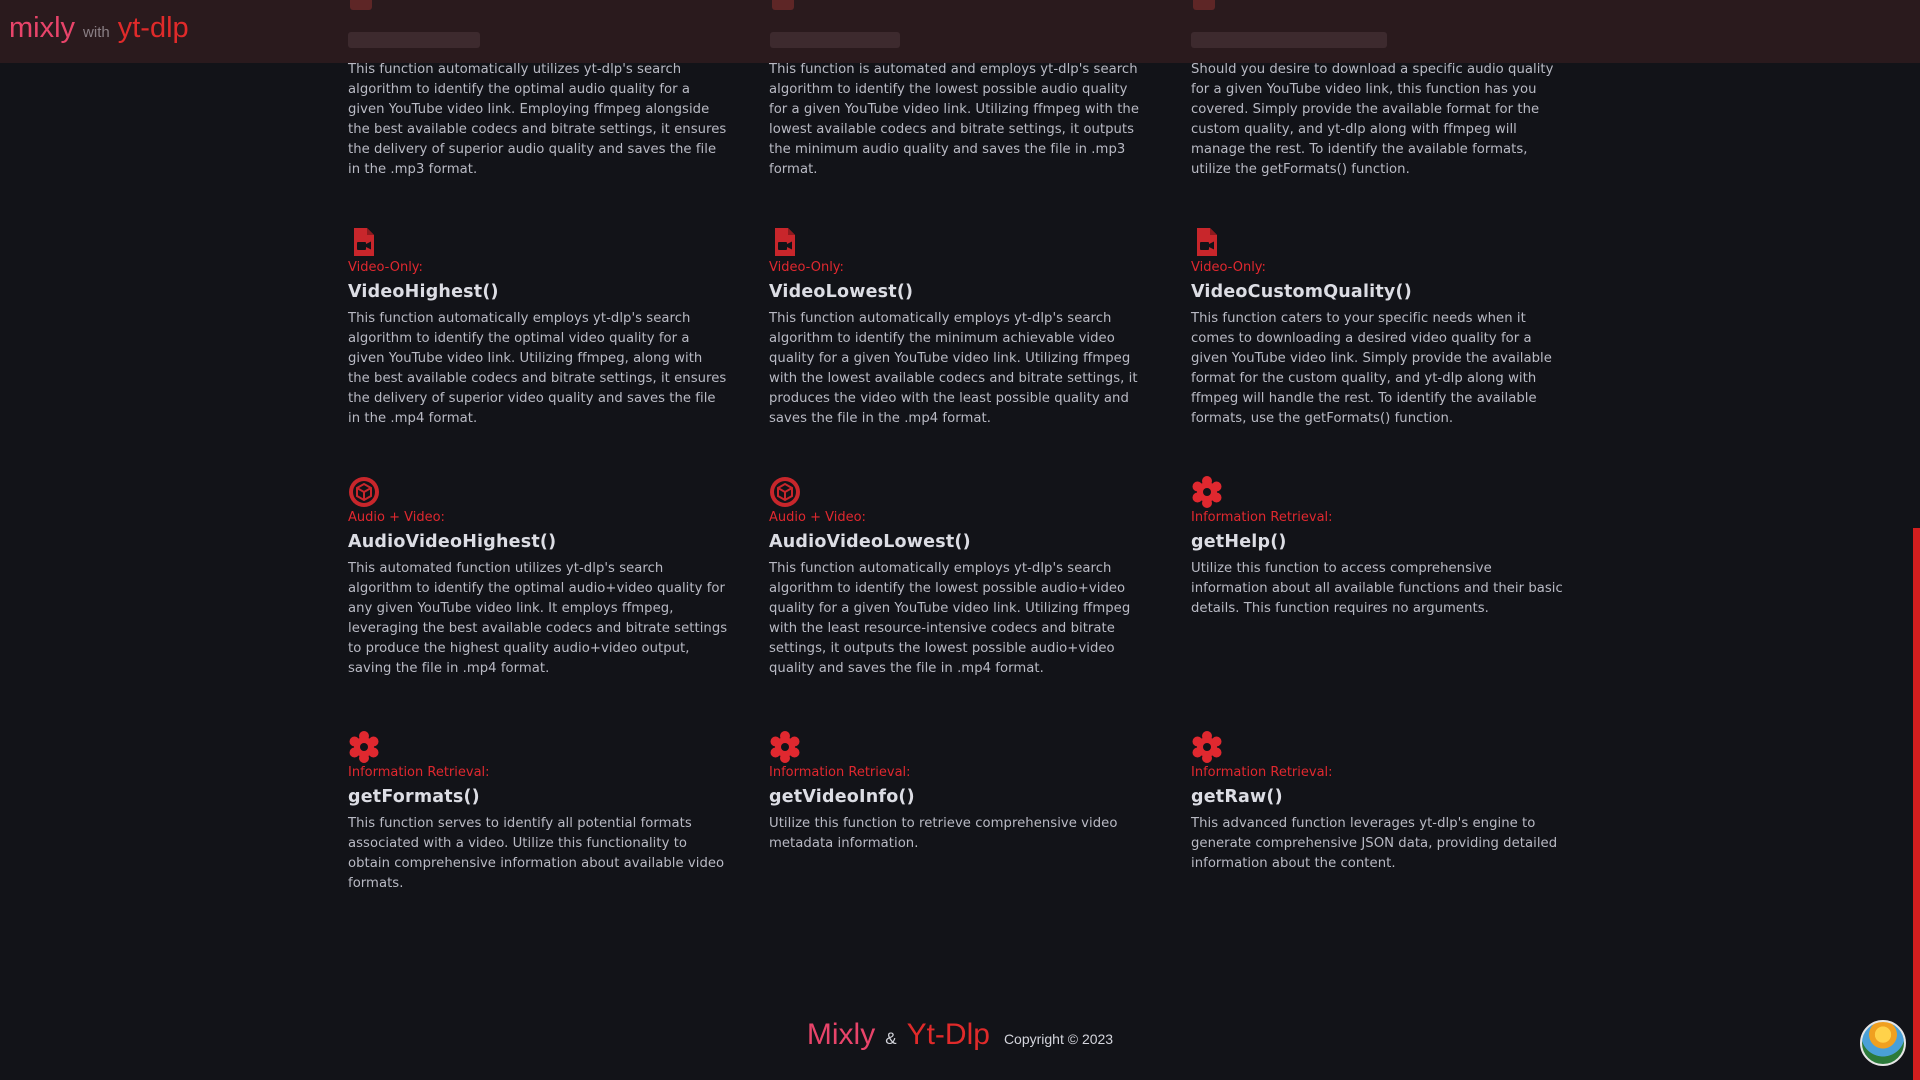  What do you see at coordinates (1883, 1043) in the screenshot?
I see `floating-avatar-button` at bounding box center [1883, 1043].